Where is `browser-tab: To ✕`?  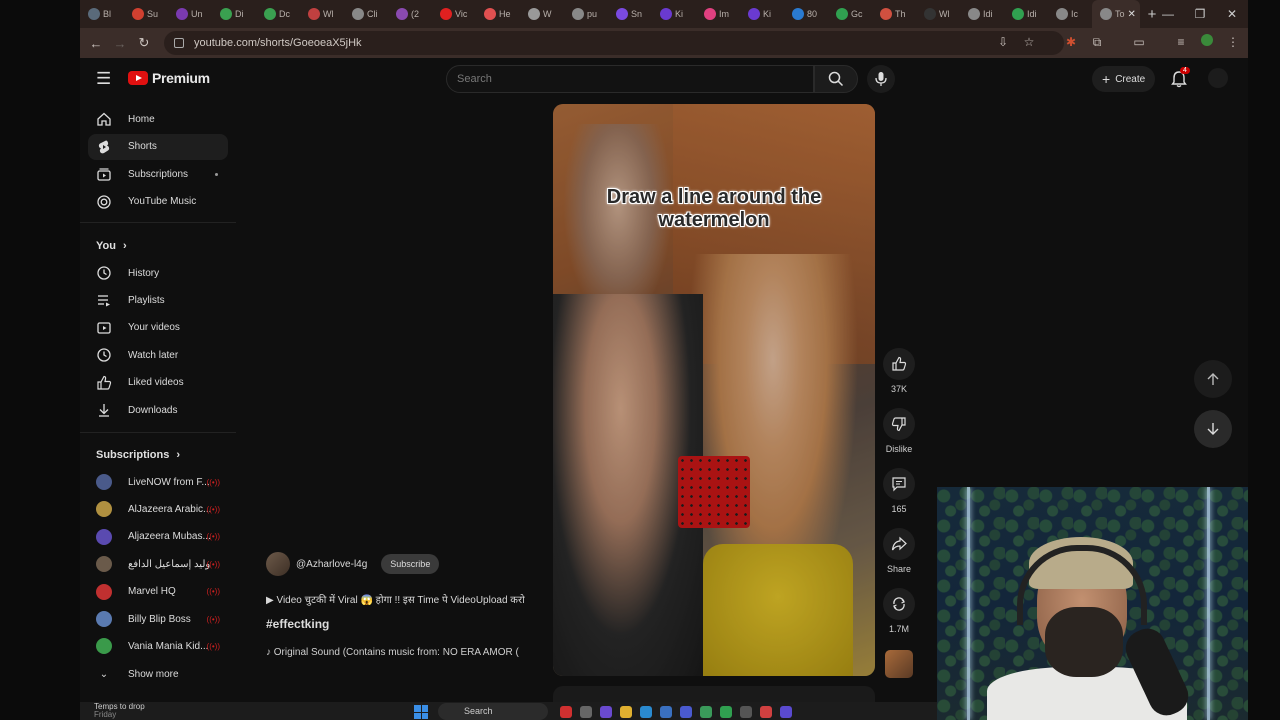 browser-tab: To ✕ is located at coordinates (1116, 14).